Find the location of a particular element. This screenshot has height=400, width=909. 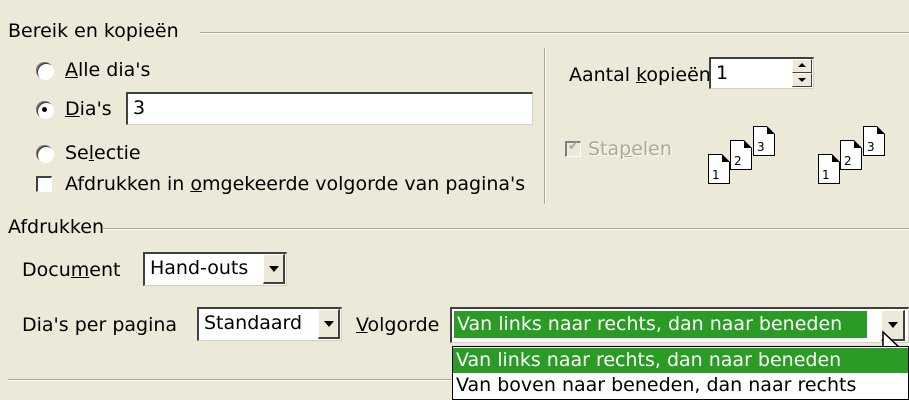

radio-all-slides-label: Alle dia's is located at coordinates (107, 70).